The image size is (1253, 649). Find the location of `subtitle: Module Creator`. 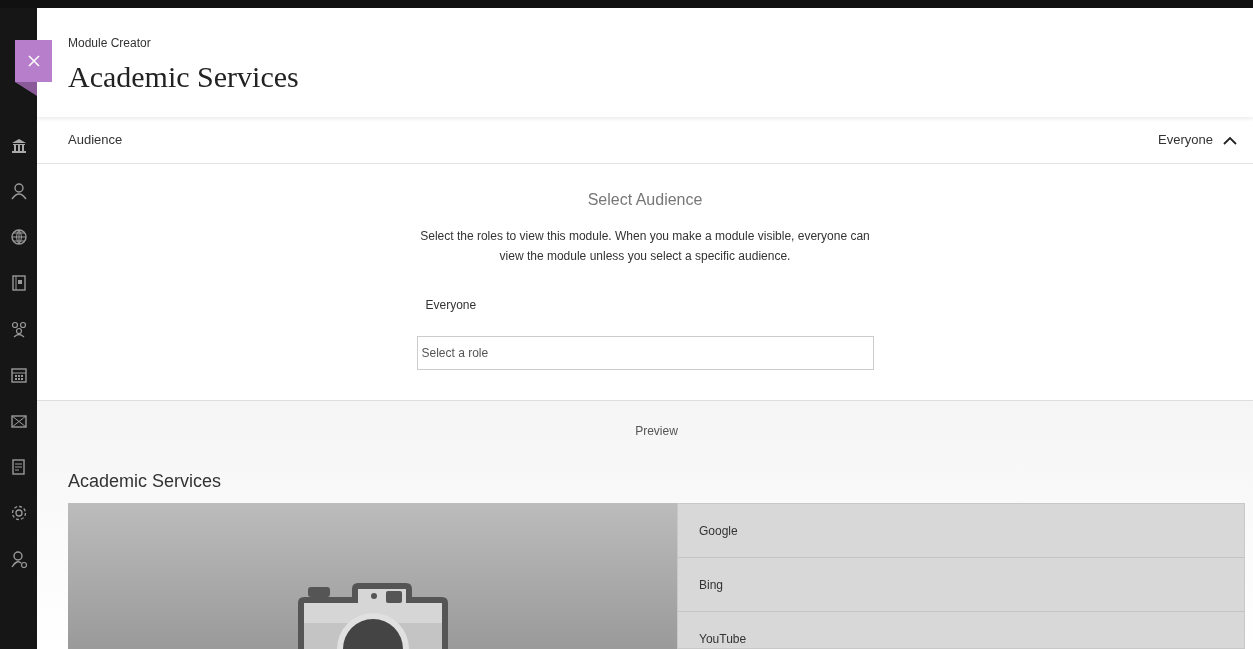

subtitle: Module Creator is located at coordinates (110, 43).